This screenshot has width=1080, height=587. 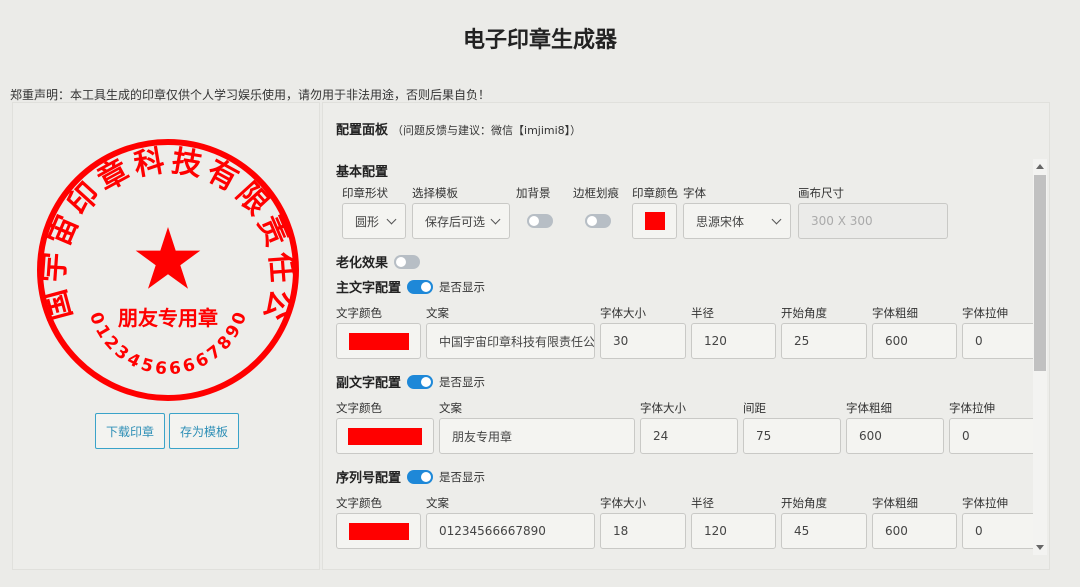 I want to click on main-radius-input: 120, so click(x=733, y=341).